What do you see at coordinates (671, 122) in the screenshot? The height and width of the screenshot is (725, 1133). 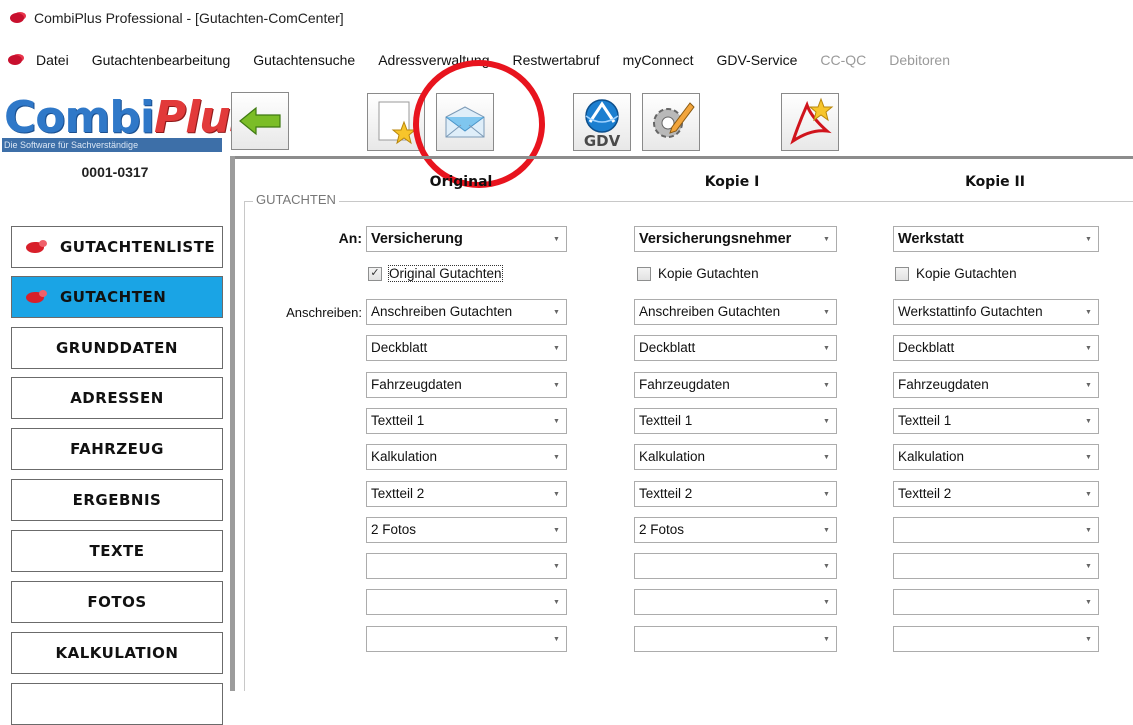 I see `settings-button` at bounding box center [671, 122].